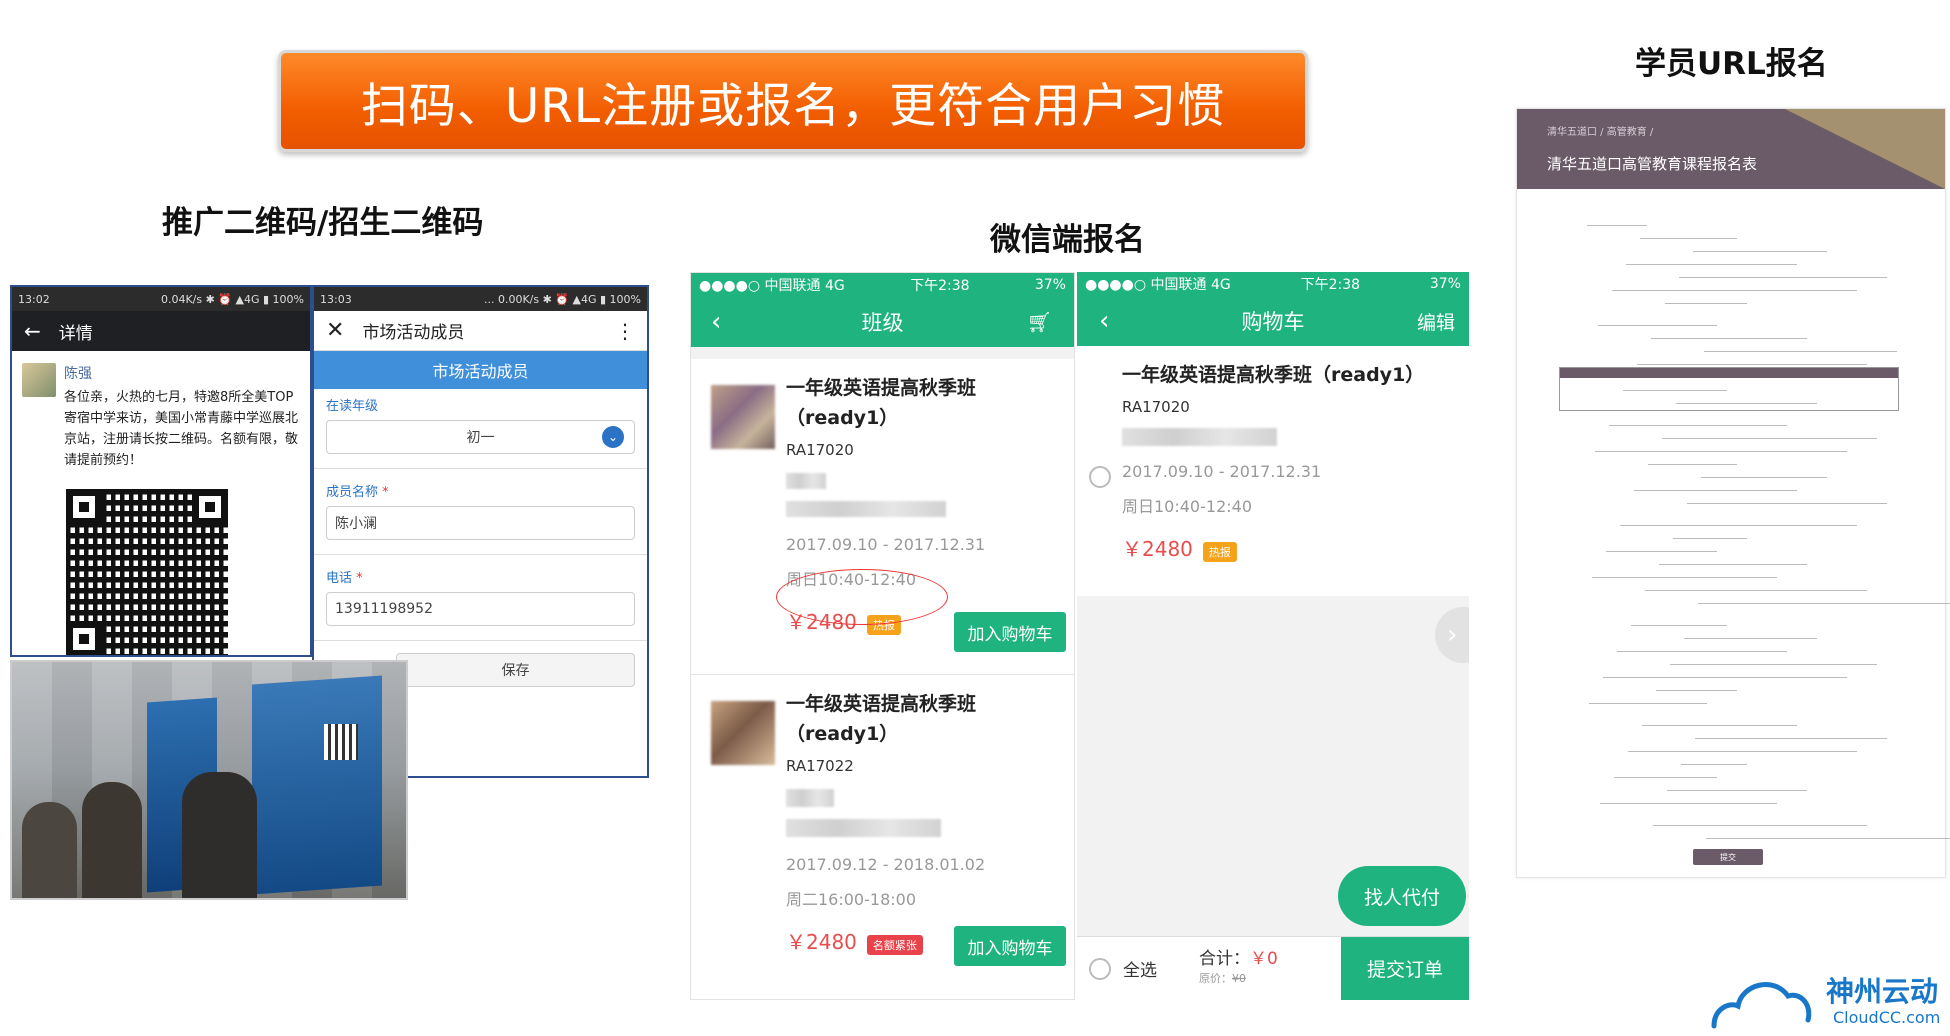 The image size is (1950, 1036). I want to click on form-body: 在读年级 初一 ⌄ 成员名称 * 陈小澜 电话 * 13911198952 保存, so click(480, 541).